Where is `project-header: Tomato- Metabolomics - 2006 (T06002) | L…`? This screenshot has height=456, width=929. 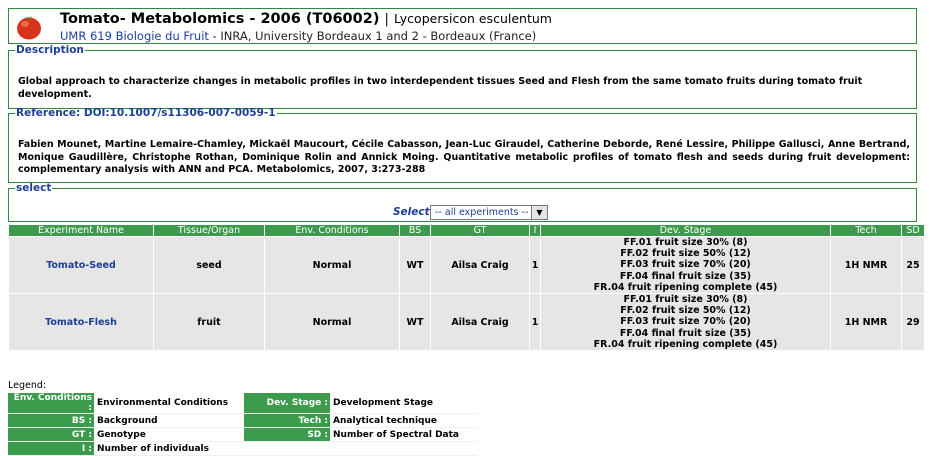
project-header: Tomato- Metabolomics - 2006 (T06002) | L… is located at coordinates (462, 26).